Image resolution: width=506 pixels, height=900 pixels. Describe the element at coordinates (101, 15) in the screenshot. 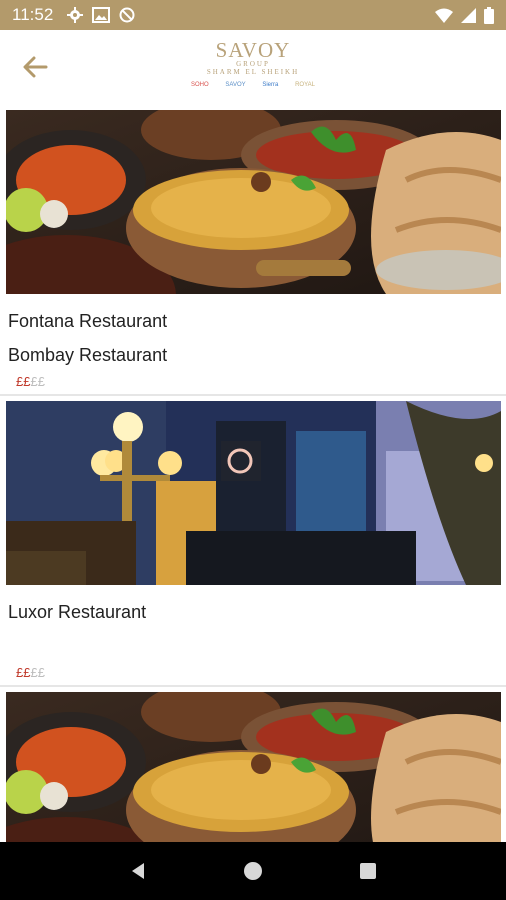

I see `image-icon` at that location.